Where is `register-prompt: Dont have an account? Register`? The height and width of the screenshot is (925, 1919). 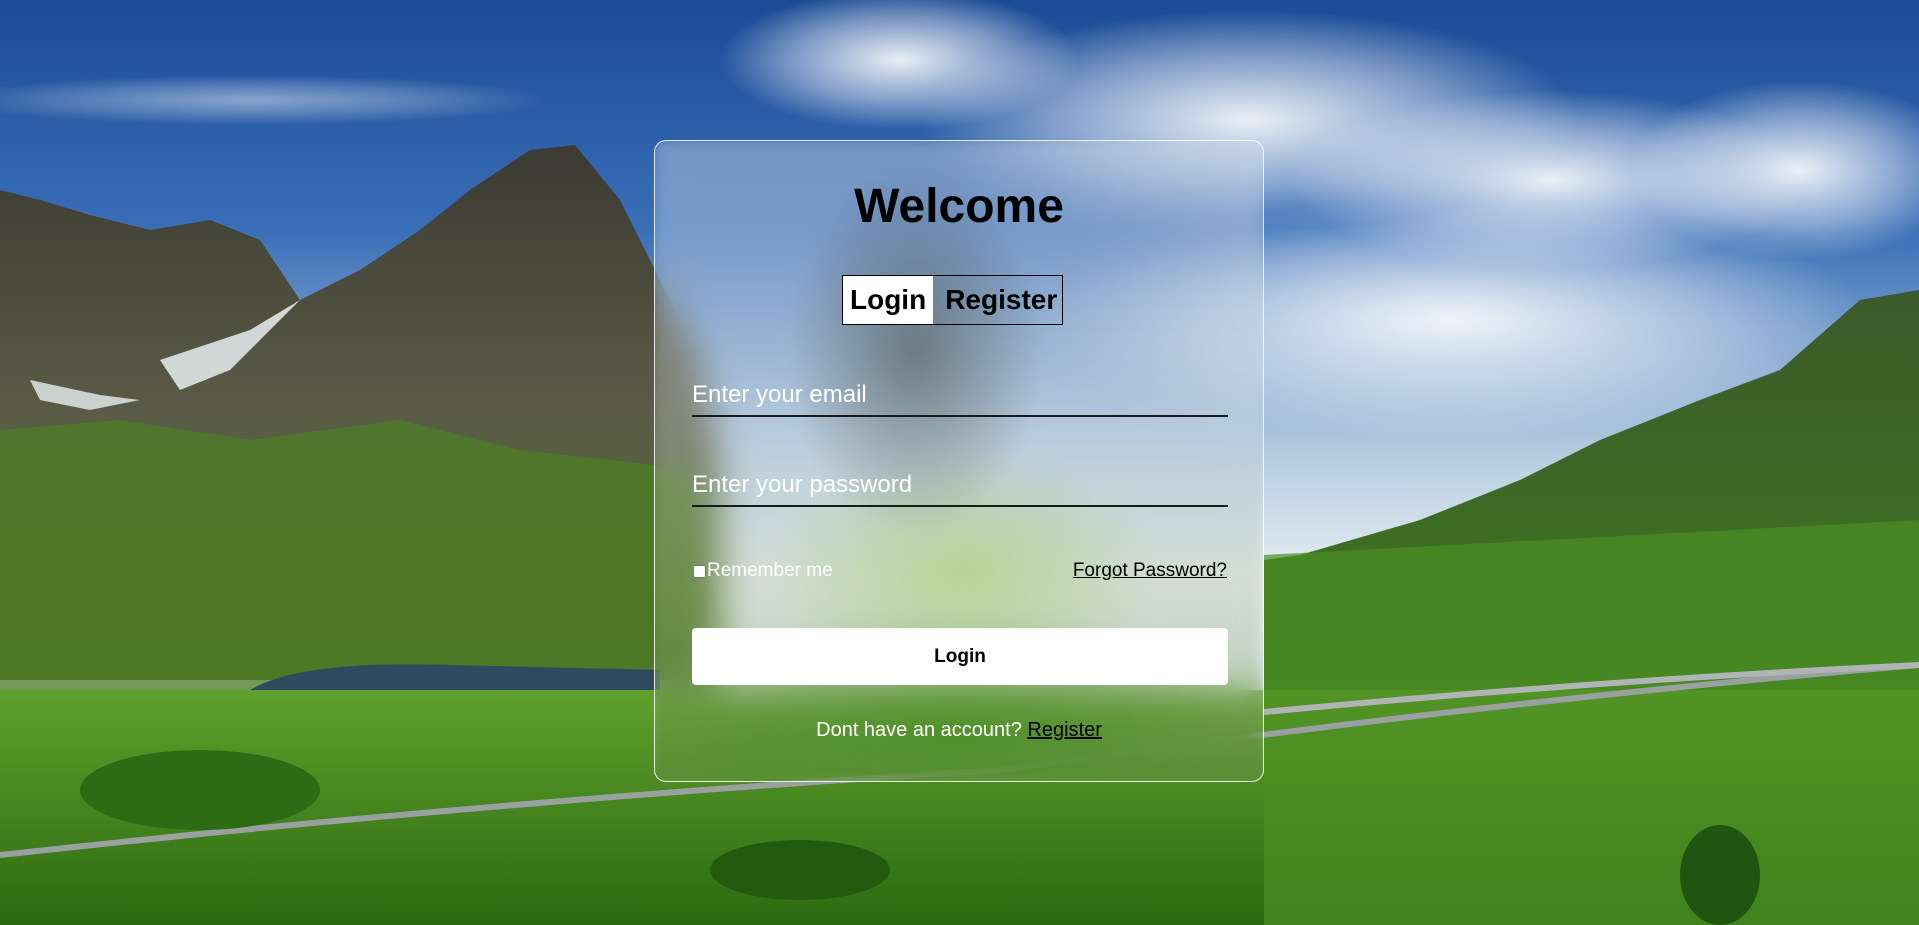 register-prompt: Dont have an account? Register is located at coordinates (959, 730).